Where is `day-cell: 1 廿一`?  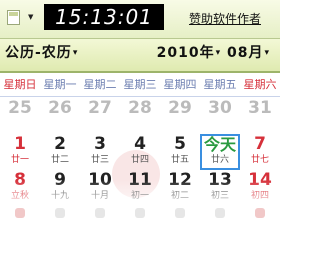 day-cell: 1 廿一 is located at coordinates (20, 152).